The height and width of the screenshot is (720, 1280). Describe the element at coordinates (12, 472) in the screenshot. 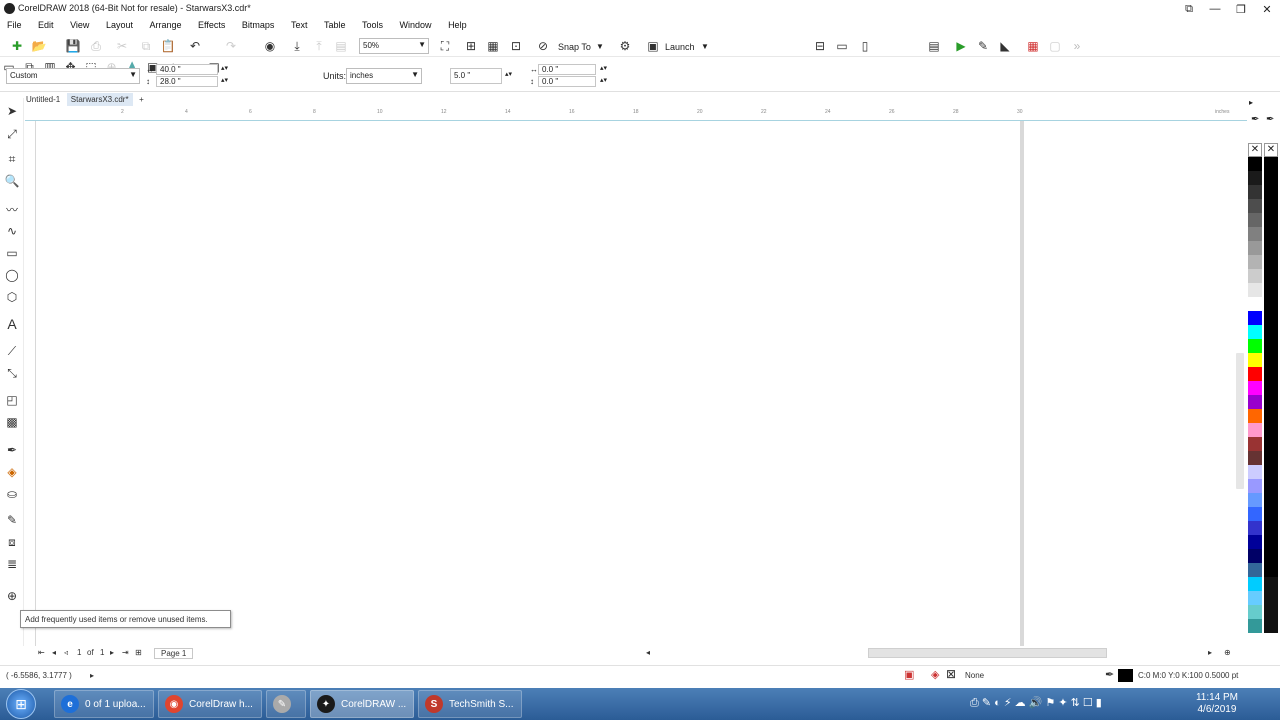

I see `interactive-fill-icon: ◈` at that location.